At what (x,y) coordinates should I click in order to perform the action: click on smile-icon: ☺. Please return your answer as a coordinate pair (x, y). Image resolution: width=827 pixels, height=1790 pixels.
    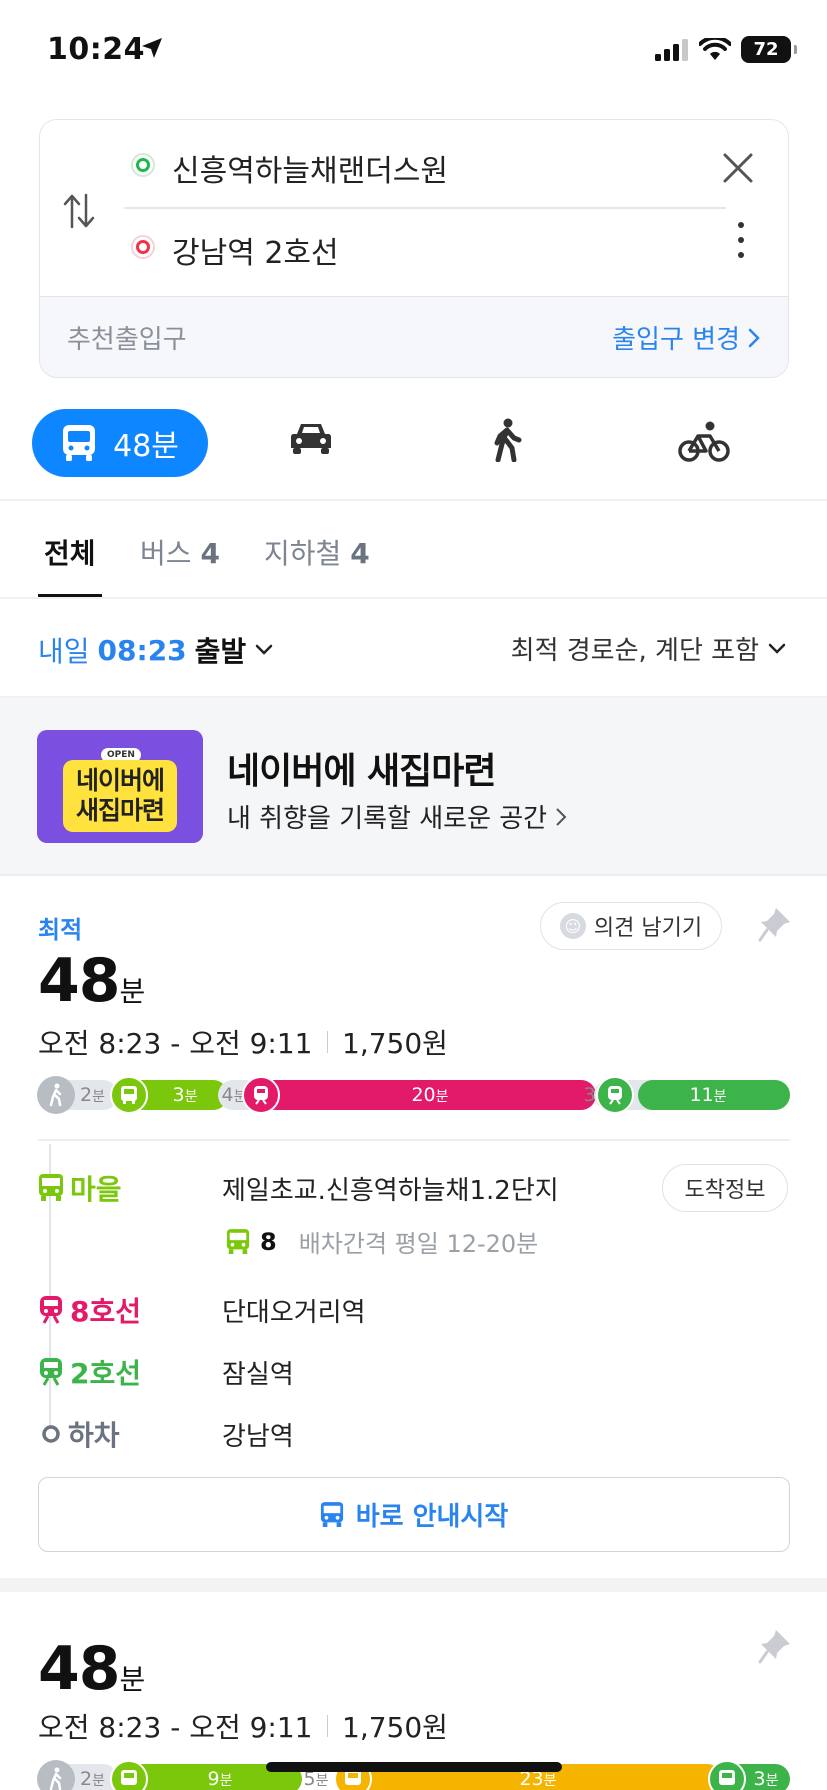
    Looking at the image, I should click on (572, 926).